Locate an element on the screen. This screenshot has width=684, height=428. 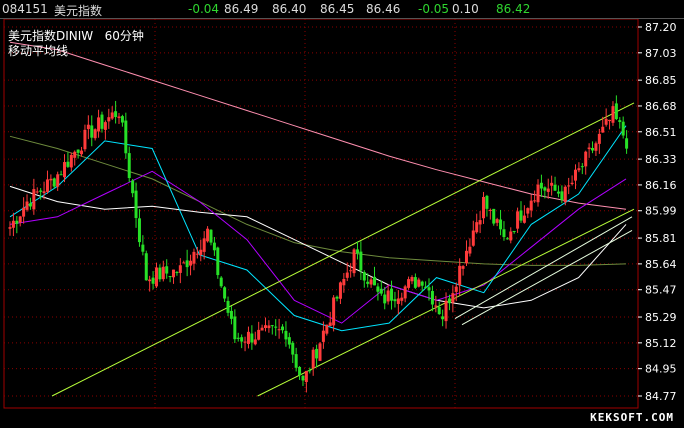
y-tick-label: 86.85 is located at coordinates (661, 80).